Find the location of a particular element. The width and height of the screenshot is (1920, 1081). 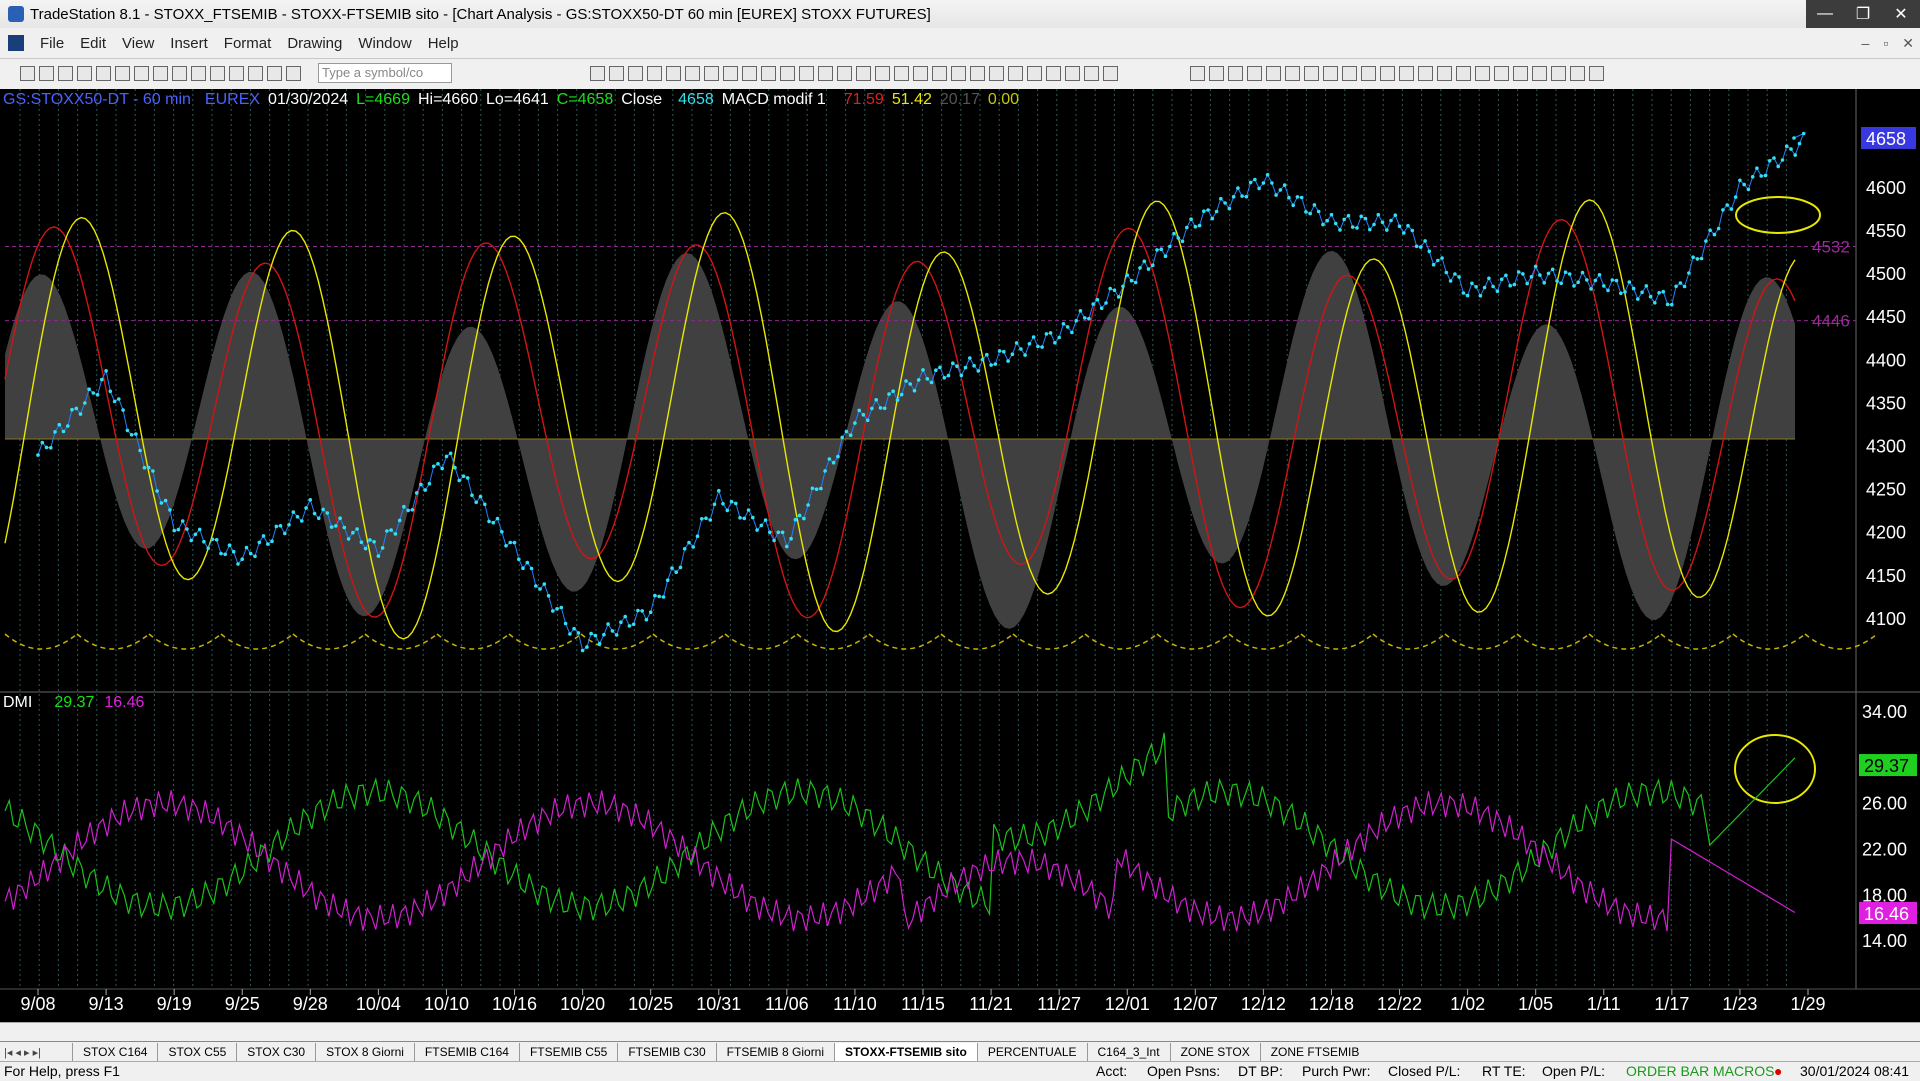

tab-percentuale: PERCENTUALE is located at coordinates (1031, 1052).